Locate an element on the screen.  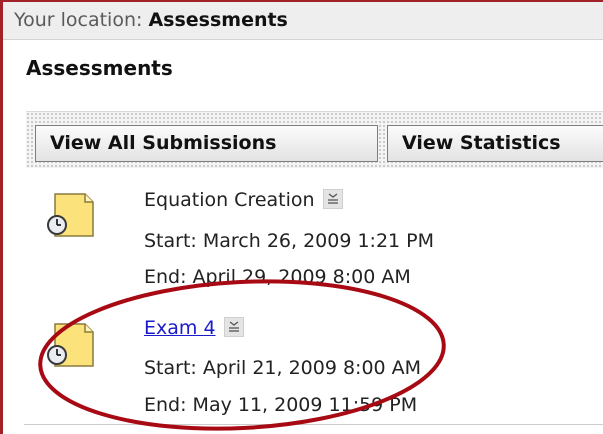
screenshot-border-left is located at coordinates (1, 217).